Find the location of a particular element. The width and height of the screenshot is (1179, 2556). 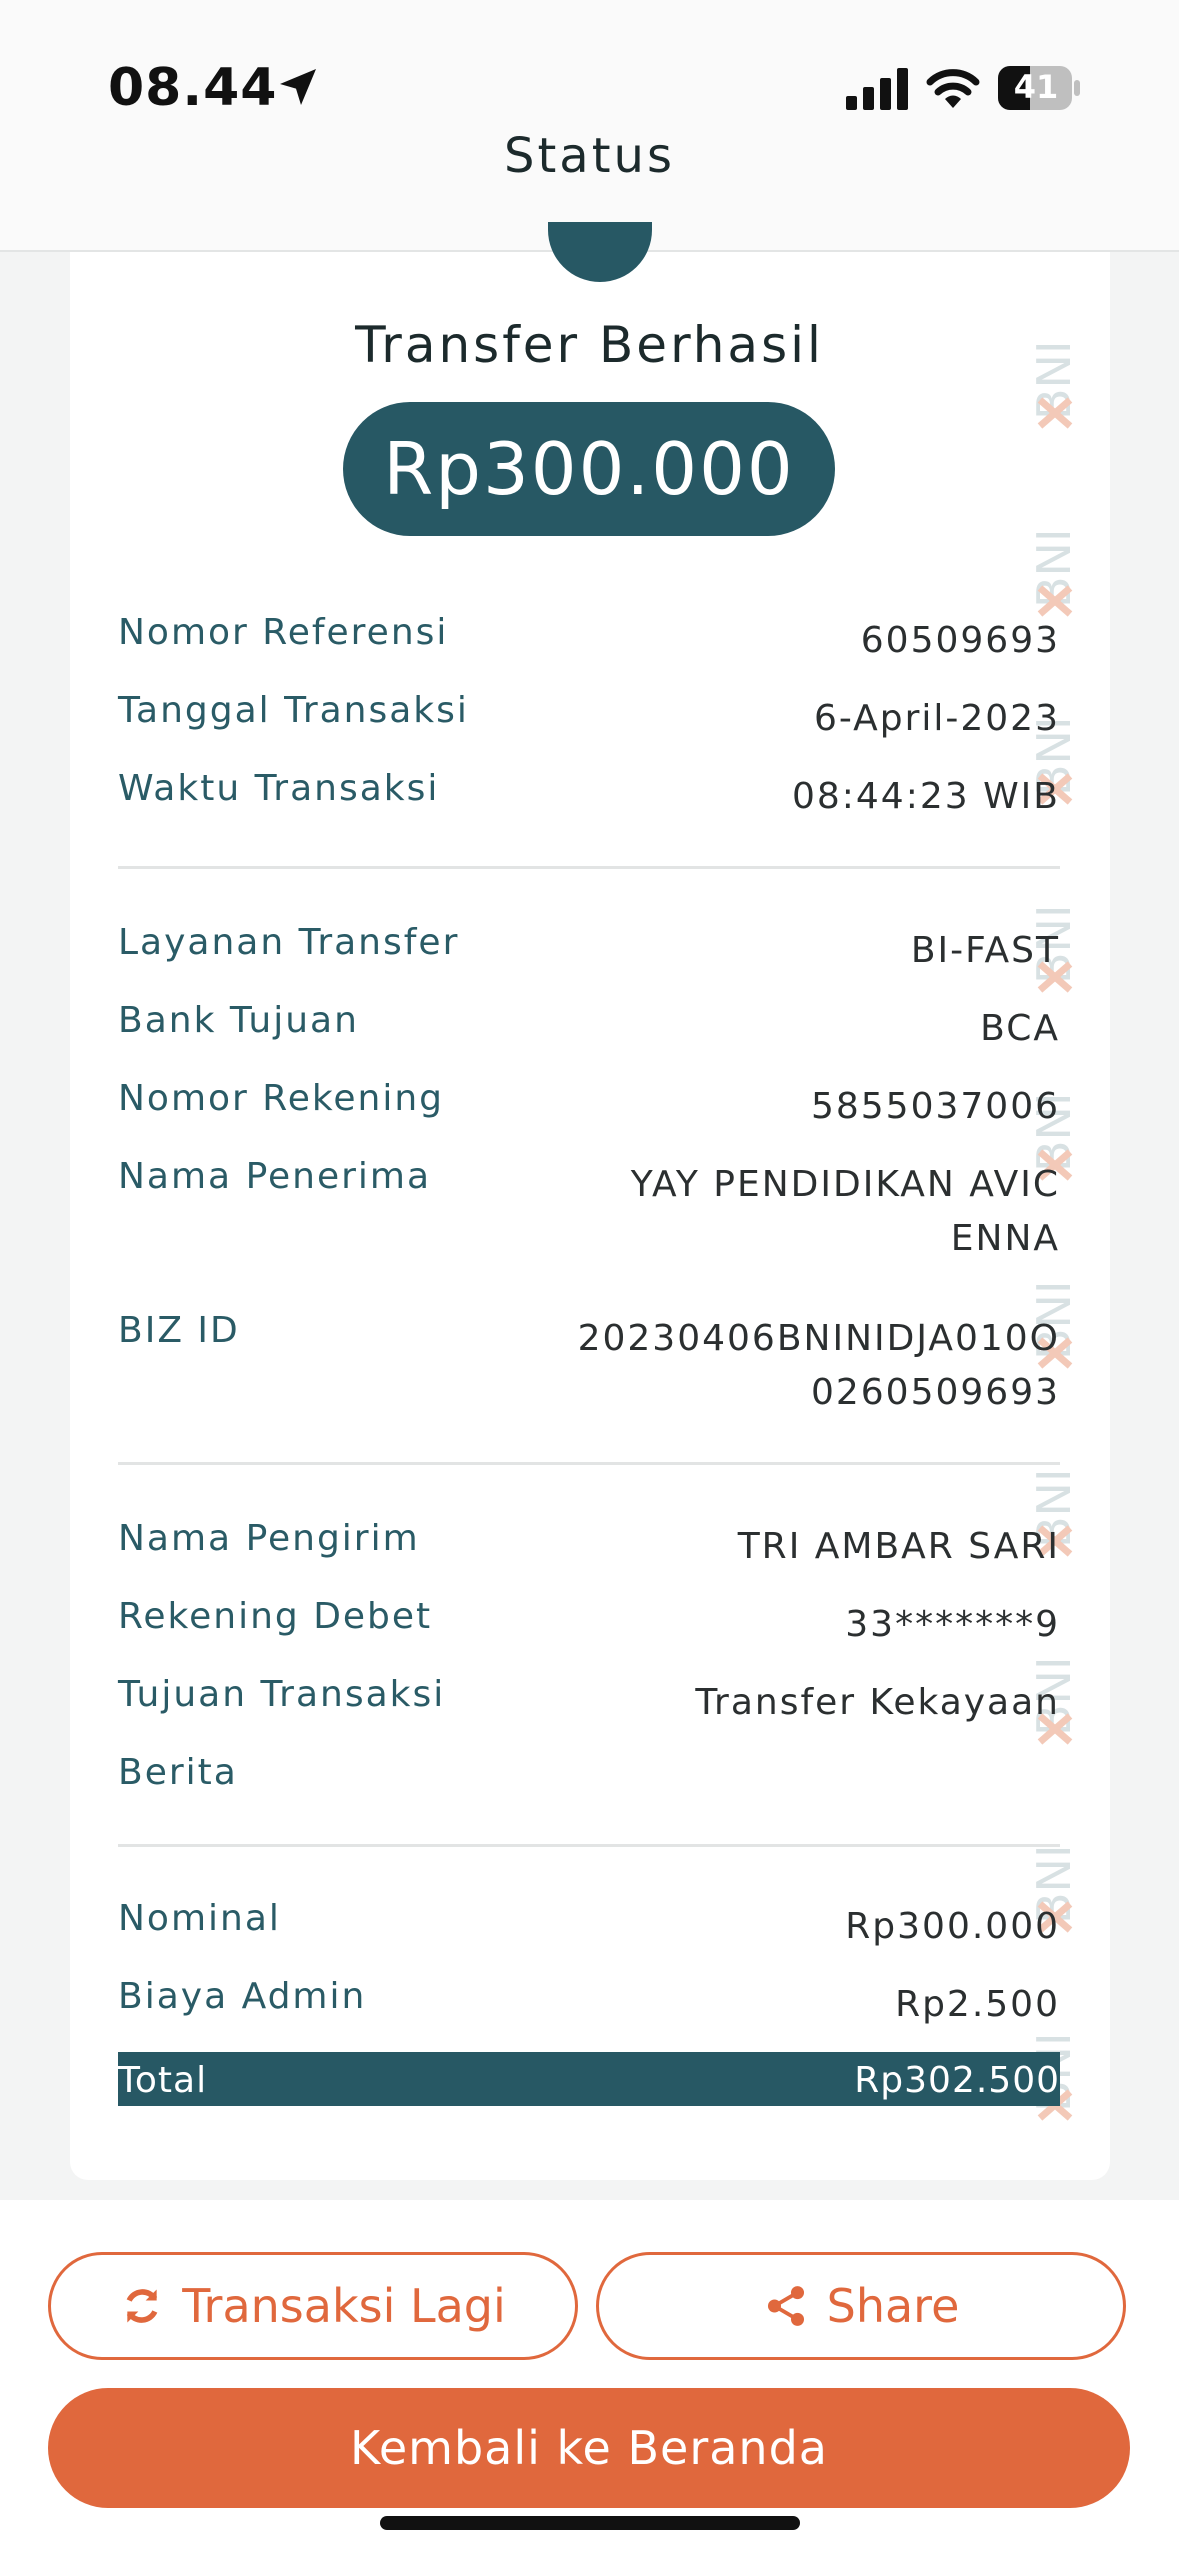

detail-label: Nama Pengirim is located at coordinates (269, 1538).